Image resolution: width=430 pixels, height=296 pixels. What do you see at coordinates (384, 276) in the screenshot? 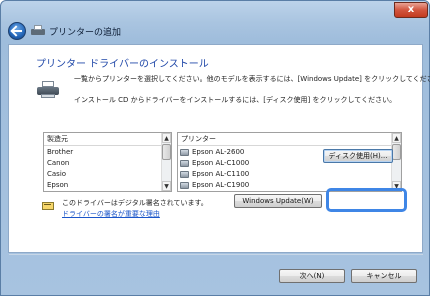
I see `cancel-button: キャンセル` at bounding box center [384, 276].